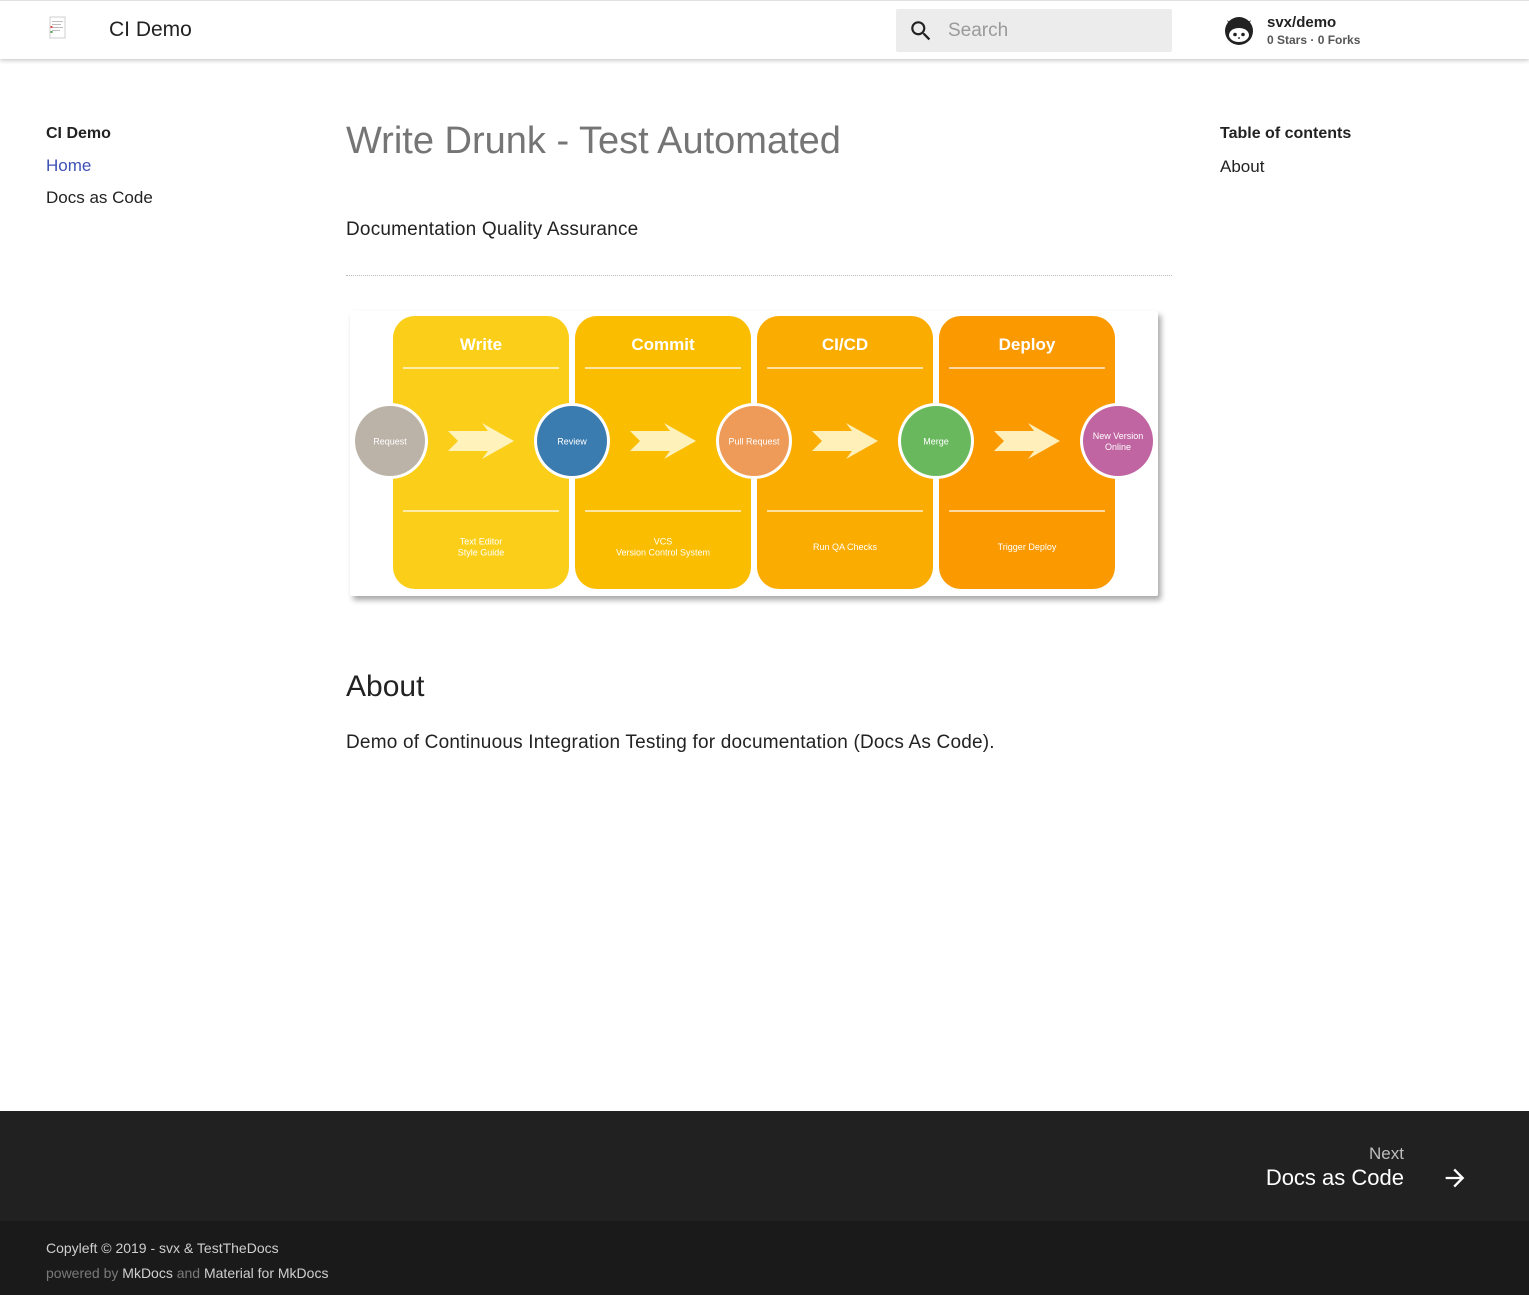  What do you see at coordinates (759, 275) in the screenshot?
I see `divider` at bounding box center [759, 275].